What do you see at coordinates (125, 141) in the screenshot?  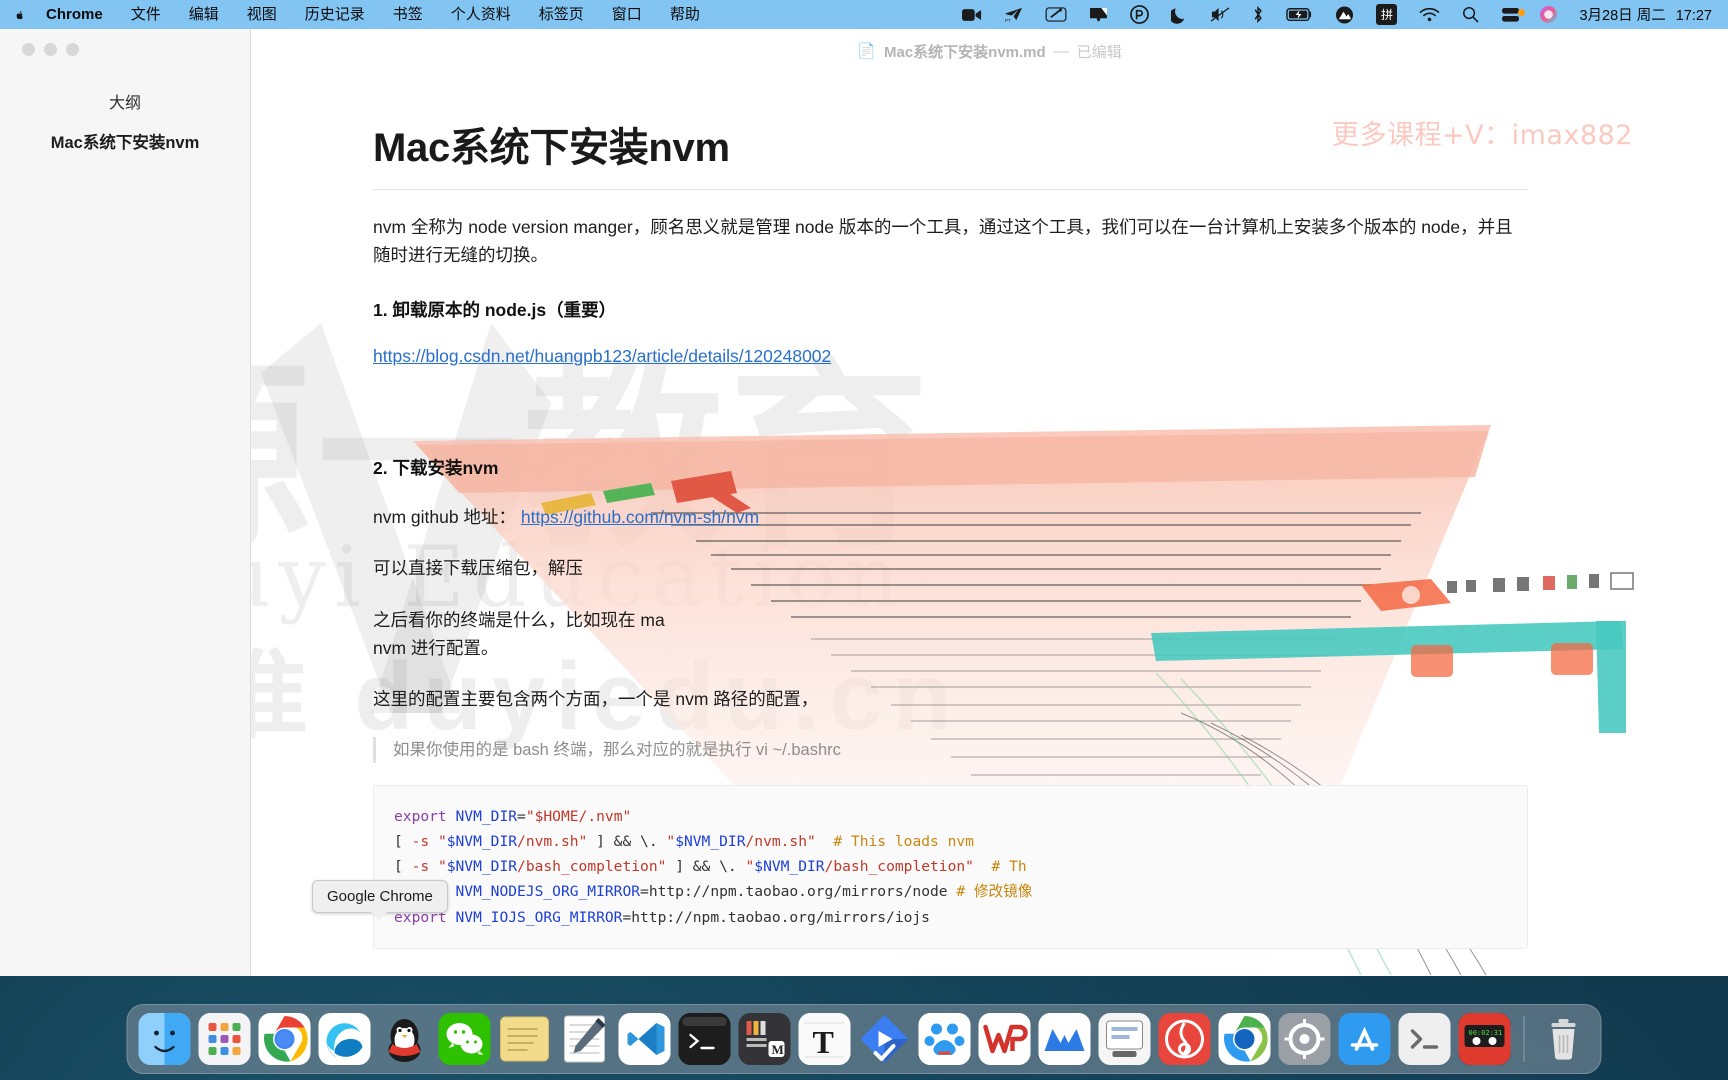 I see `outline-item-mac-nvm: Mac系统下安装nvm` at bounding box center [125, 141].